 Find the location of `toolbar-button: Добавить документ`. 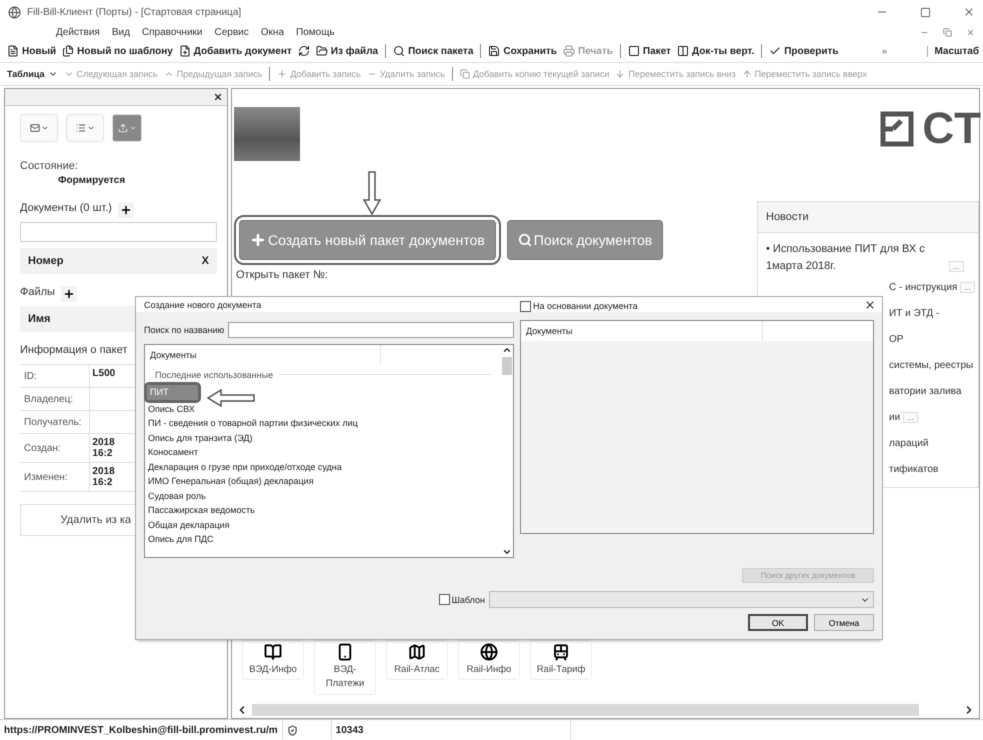

toolbar-button: Добавить документ is located at coordinates (235, 51).